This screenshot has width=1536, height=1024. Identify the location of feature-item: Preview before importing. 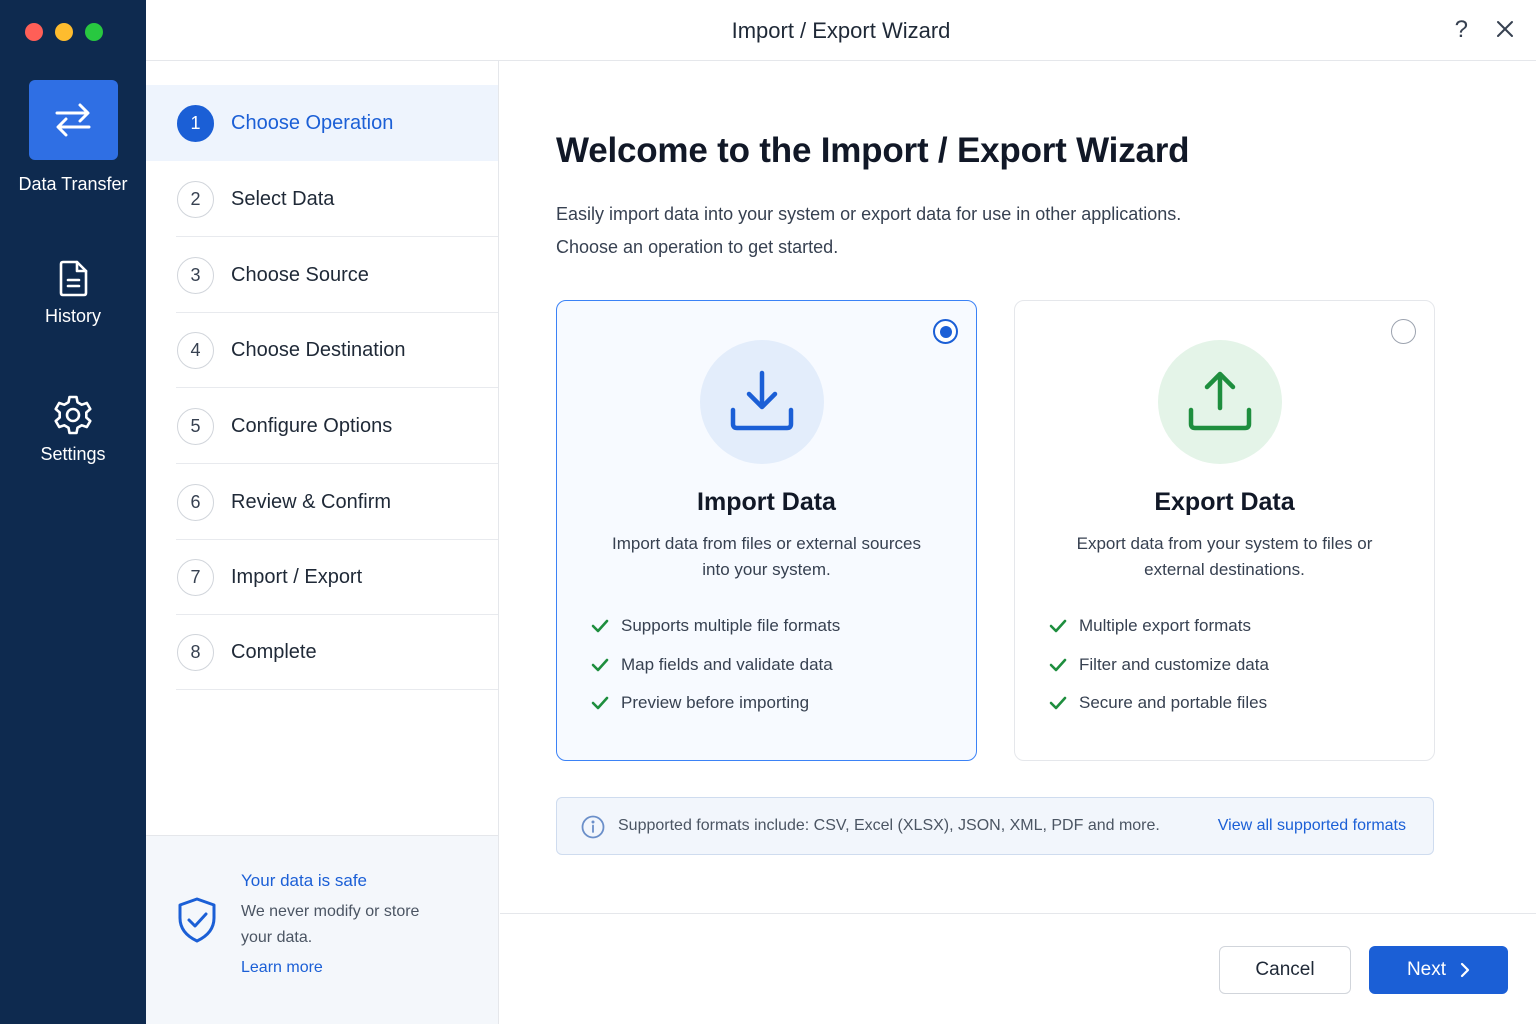
(715, 703).